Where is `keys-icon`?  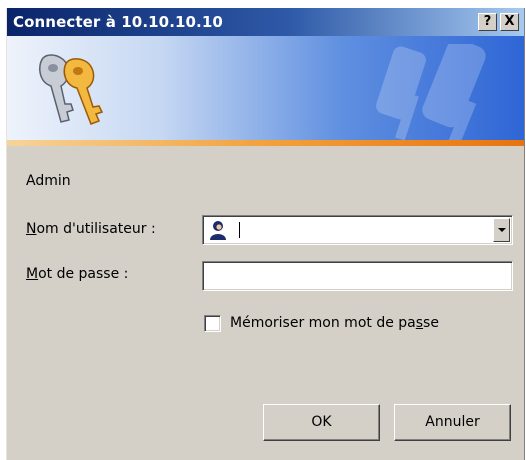
keys-icon is located at coordinates (71, 89).